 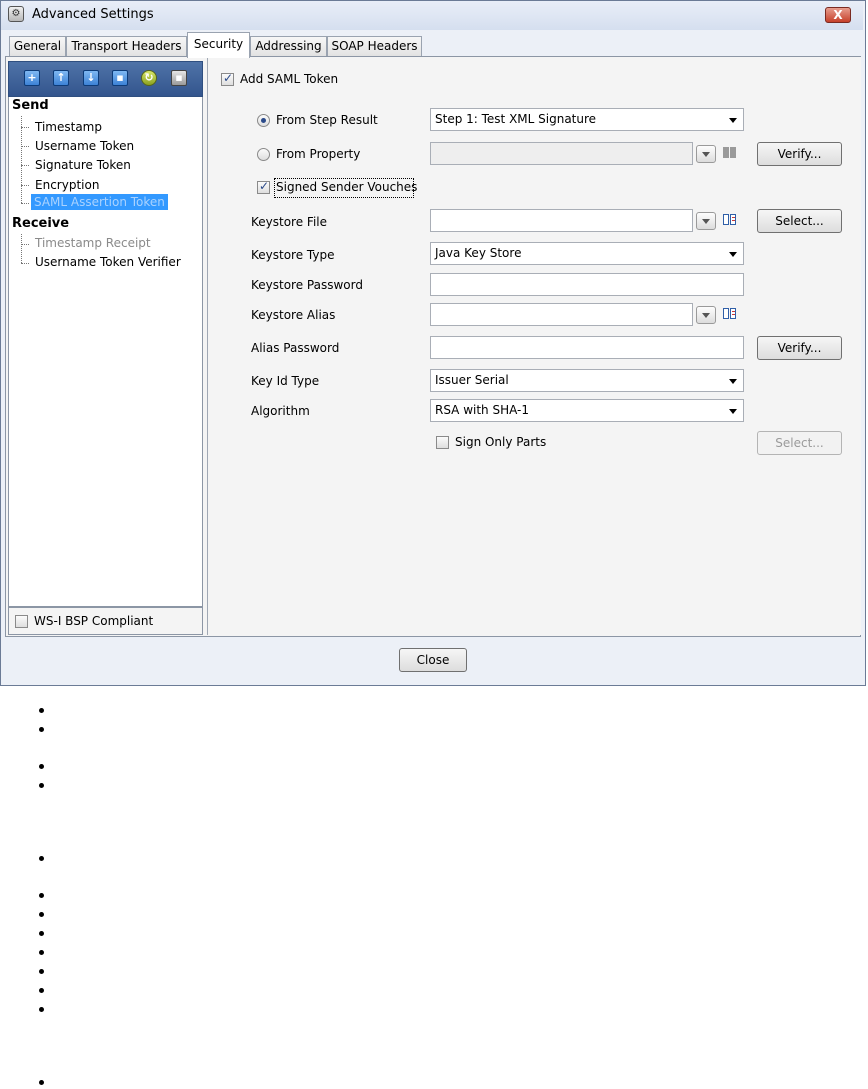 What do you see at coordinates (61, 78) in the screenshot?
I see `move-up-icon: ↑` at bounding box center [61, 78].